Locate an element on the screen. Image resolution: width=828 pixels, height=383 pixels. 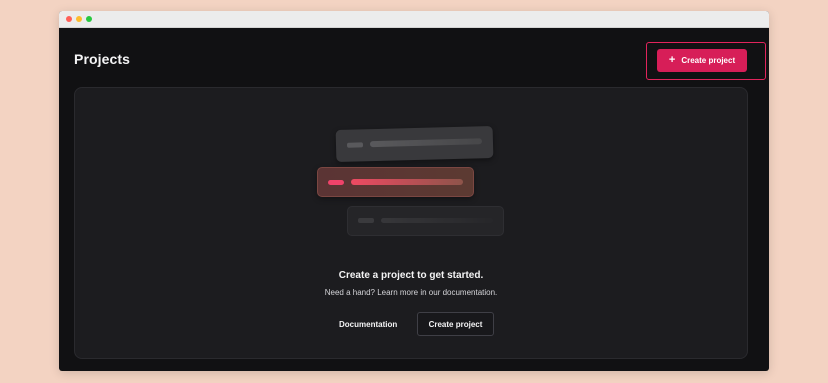
documentation-link: Documentation is located at coordinates (368, 324).